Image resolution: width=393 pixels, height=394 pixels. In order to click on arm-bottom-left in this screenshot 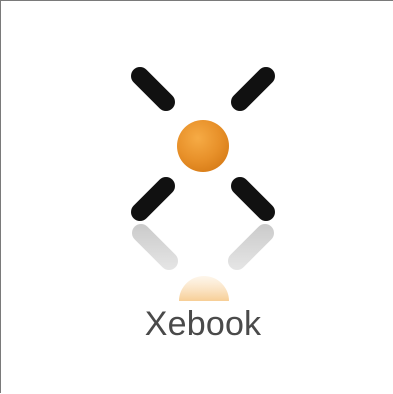, I will do `click(153, 199)`.